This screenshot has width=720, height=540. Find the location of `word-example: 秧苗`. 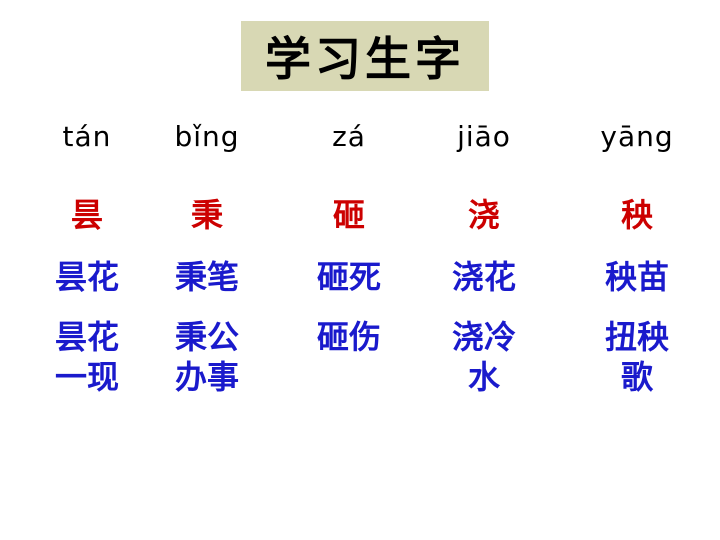

word-example: 秧苗 is located at coordinates (636, 277).